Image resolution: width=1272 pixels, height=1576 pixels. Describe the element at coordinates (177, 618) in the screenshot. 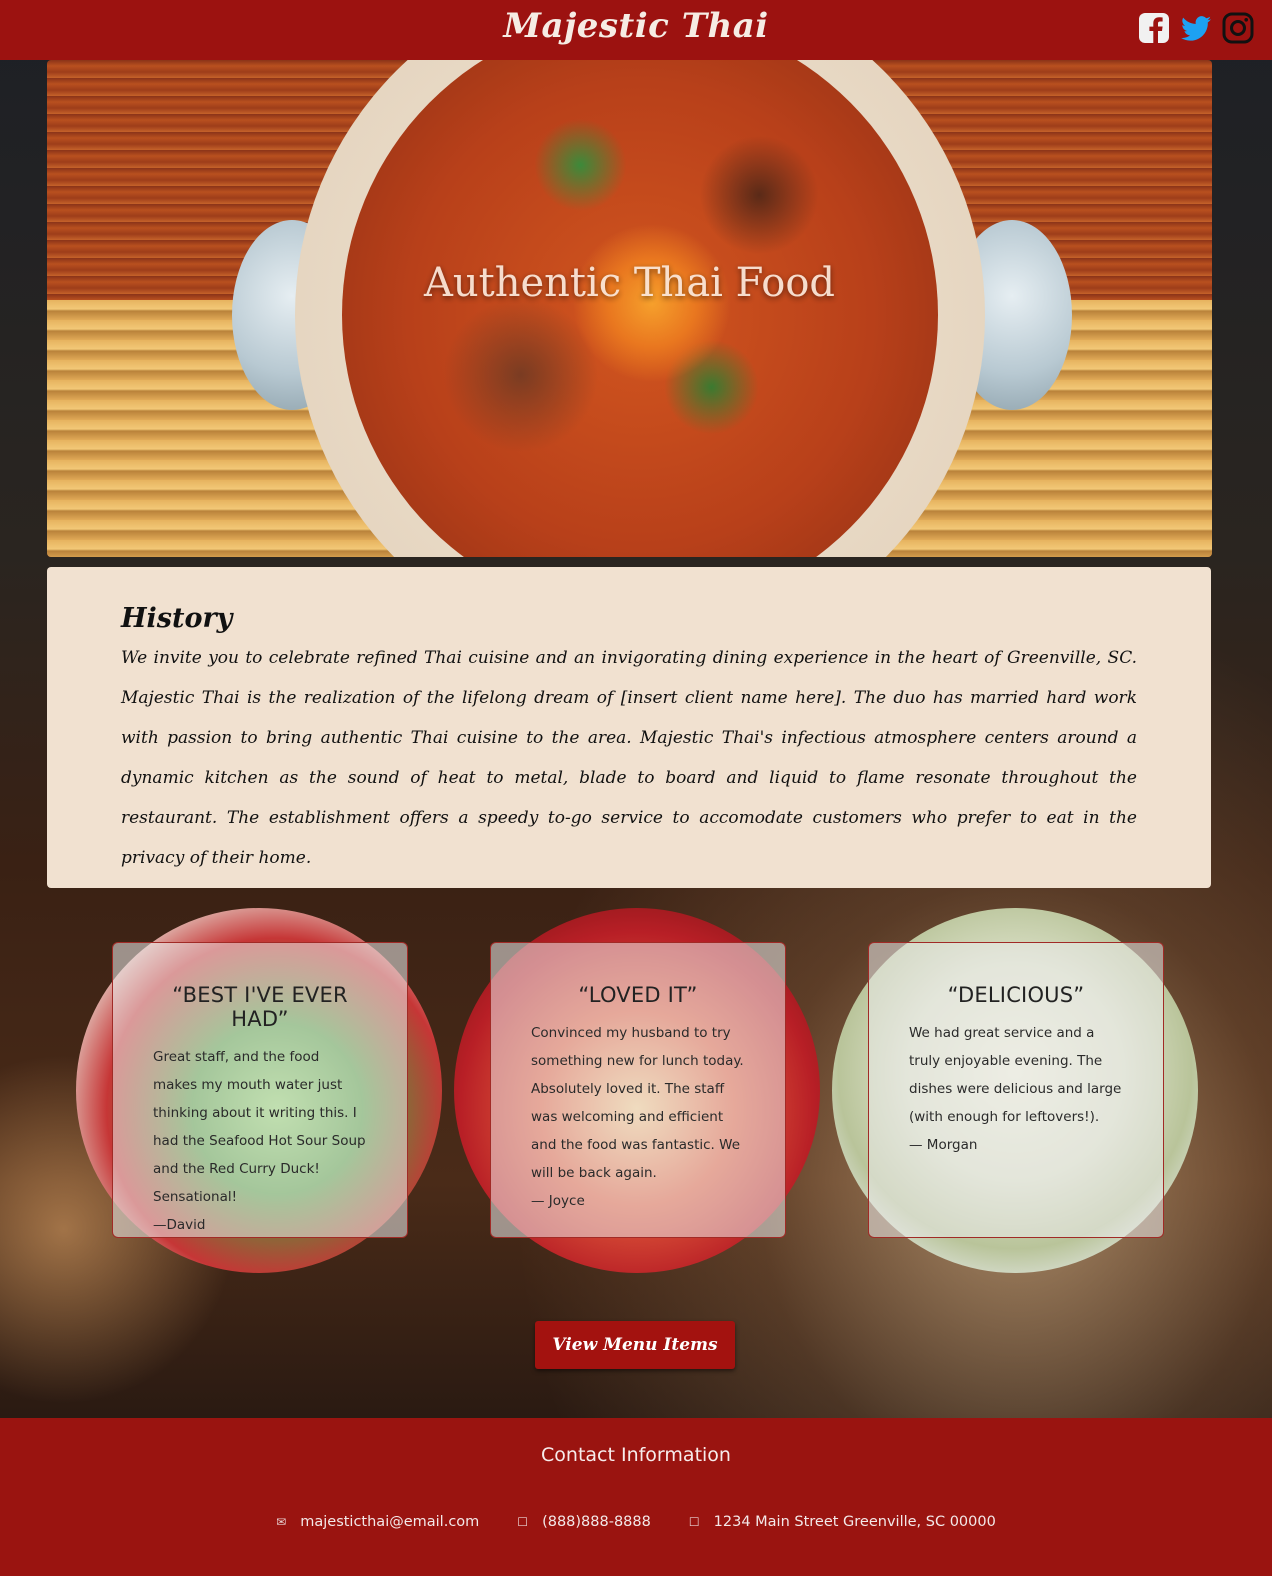

I see `history-heading: History` at that location.